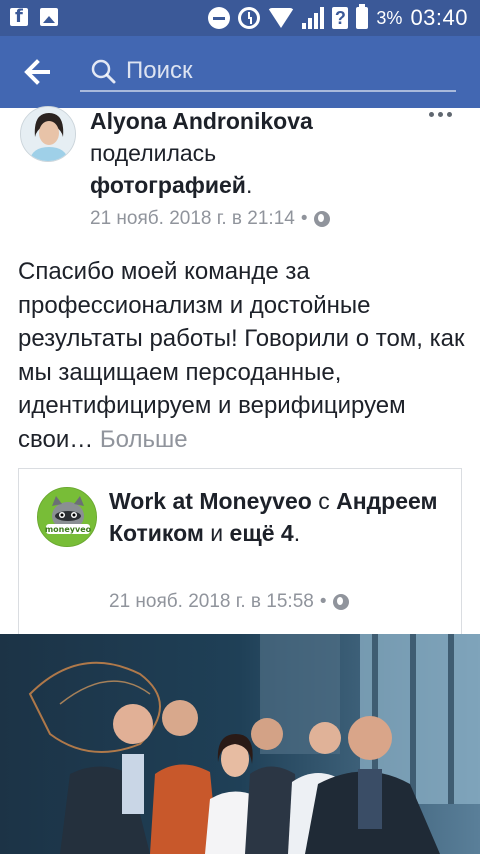  I want to click on logo-text: moneyveo, so click(68, 529).